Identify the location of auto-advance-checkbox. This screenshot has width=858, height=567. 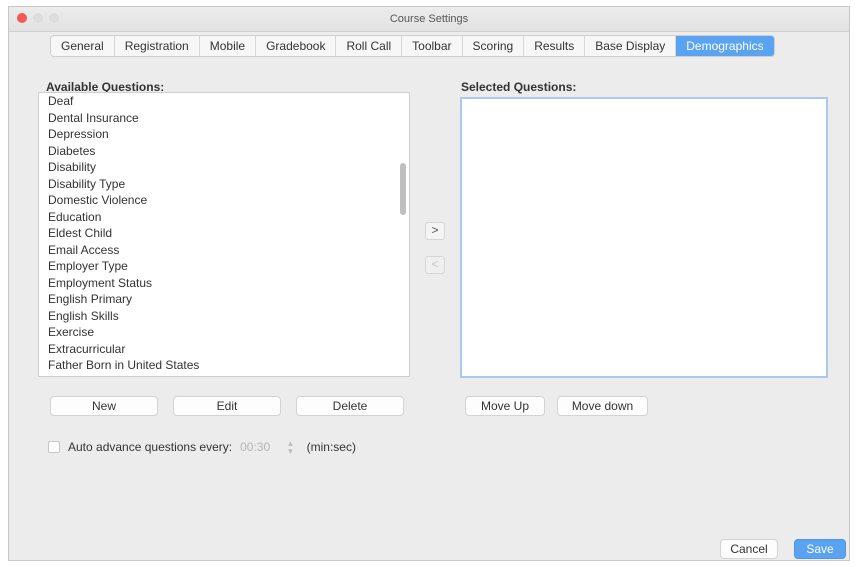
(54, 447).